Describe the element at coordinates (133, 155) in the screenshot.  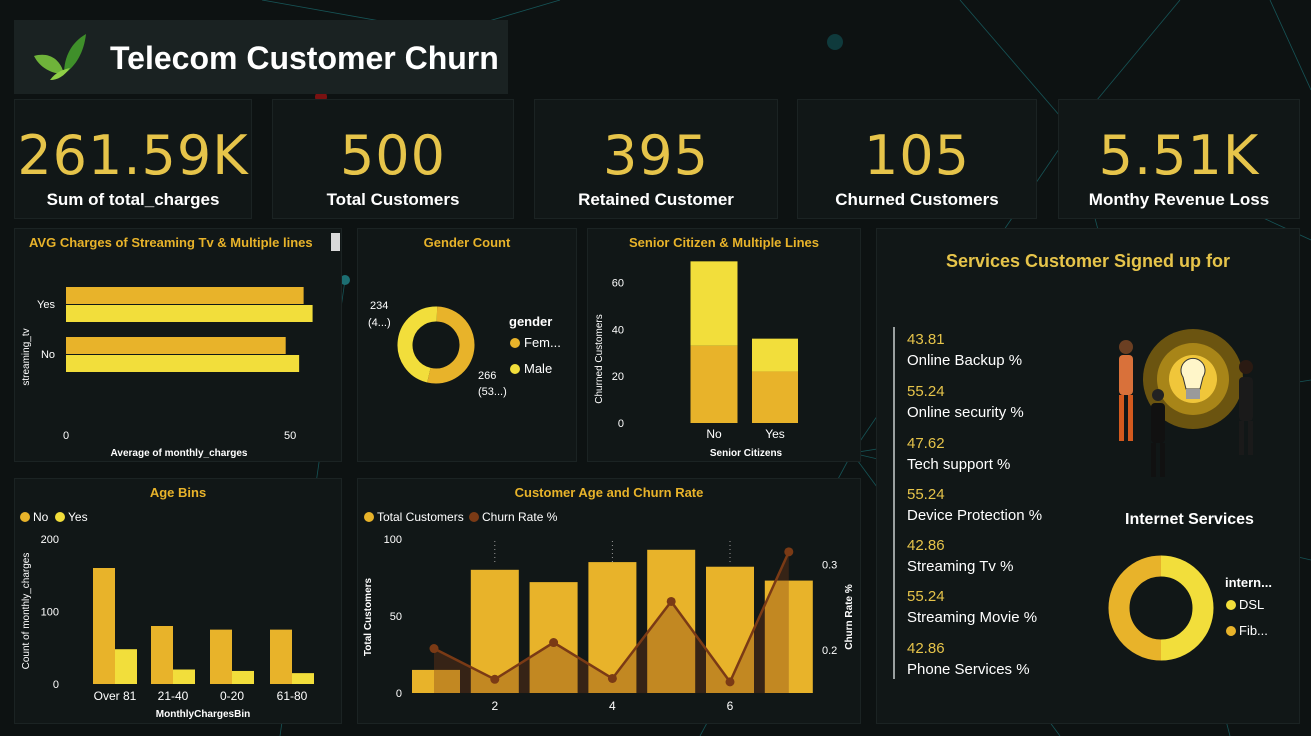
I see `kpi-value: 261.59K` at that location.